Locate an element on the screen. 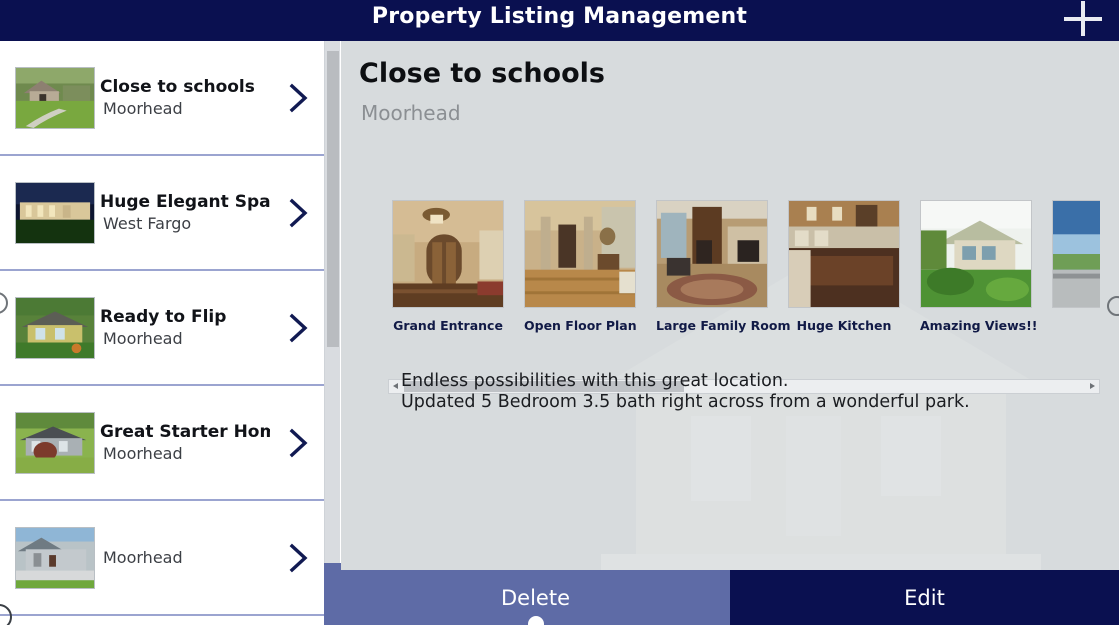 This screenshot has height=625, width=1119. page-title: Property Listing Management is located at coordinates (559, 16).